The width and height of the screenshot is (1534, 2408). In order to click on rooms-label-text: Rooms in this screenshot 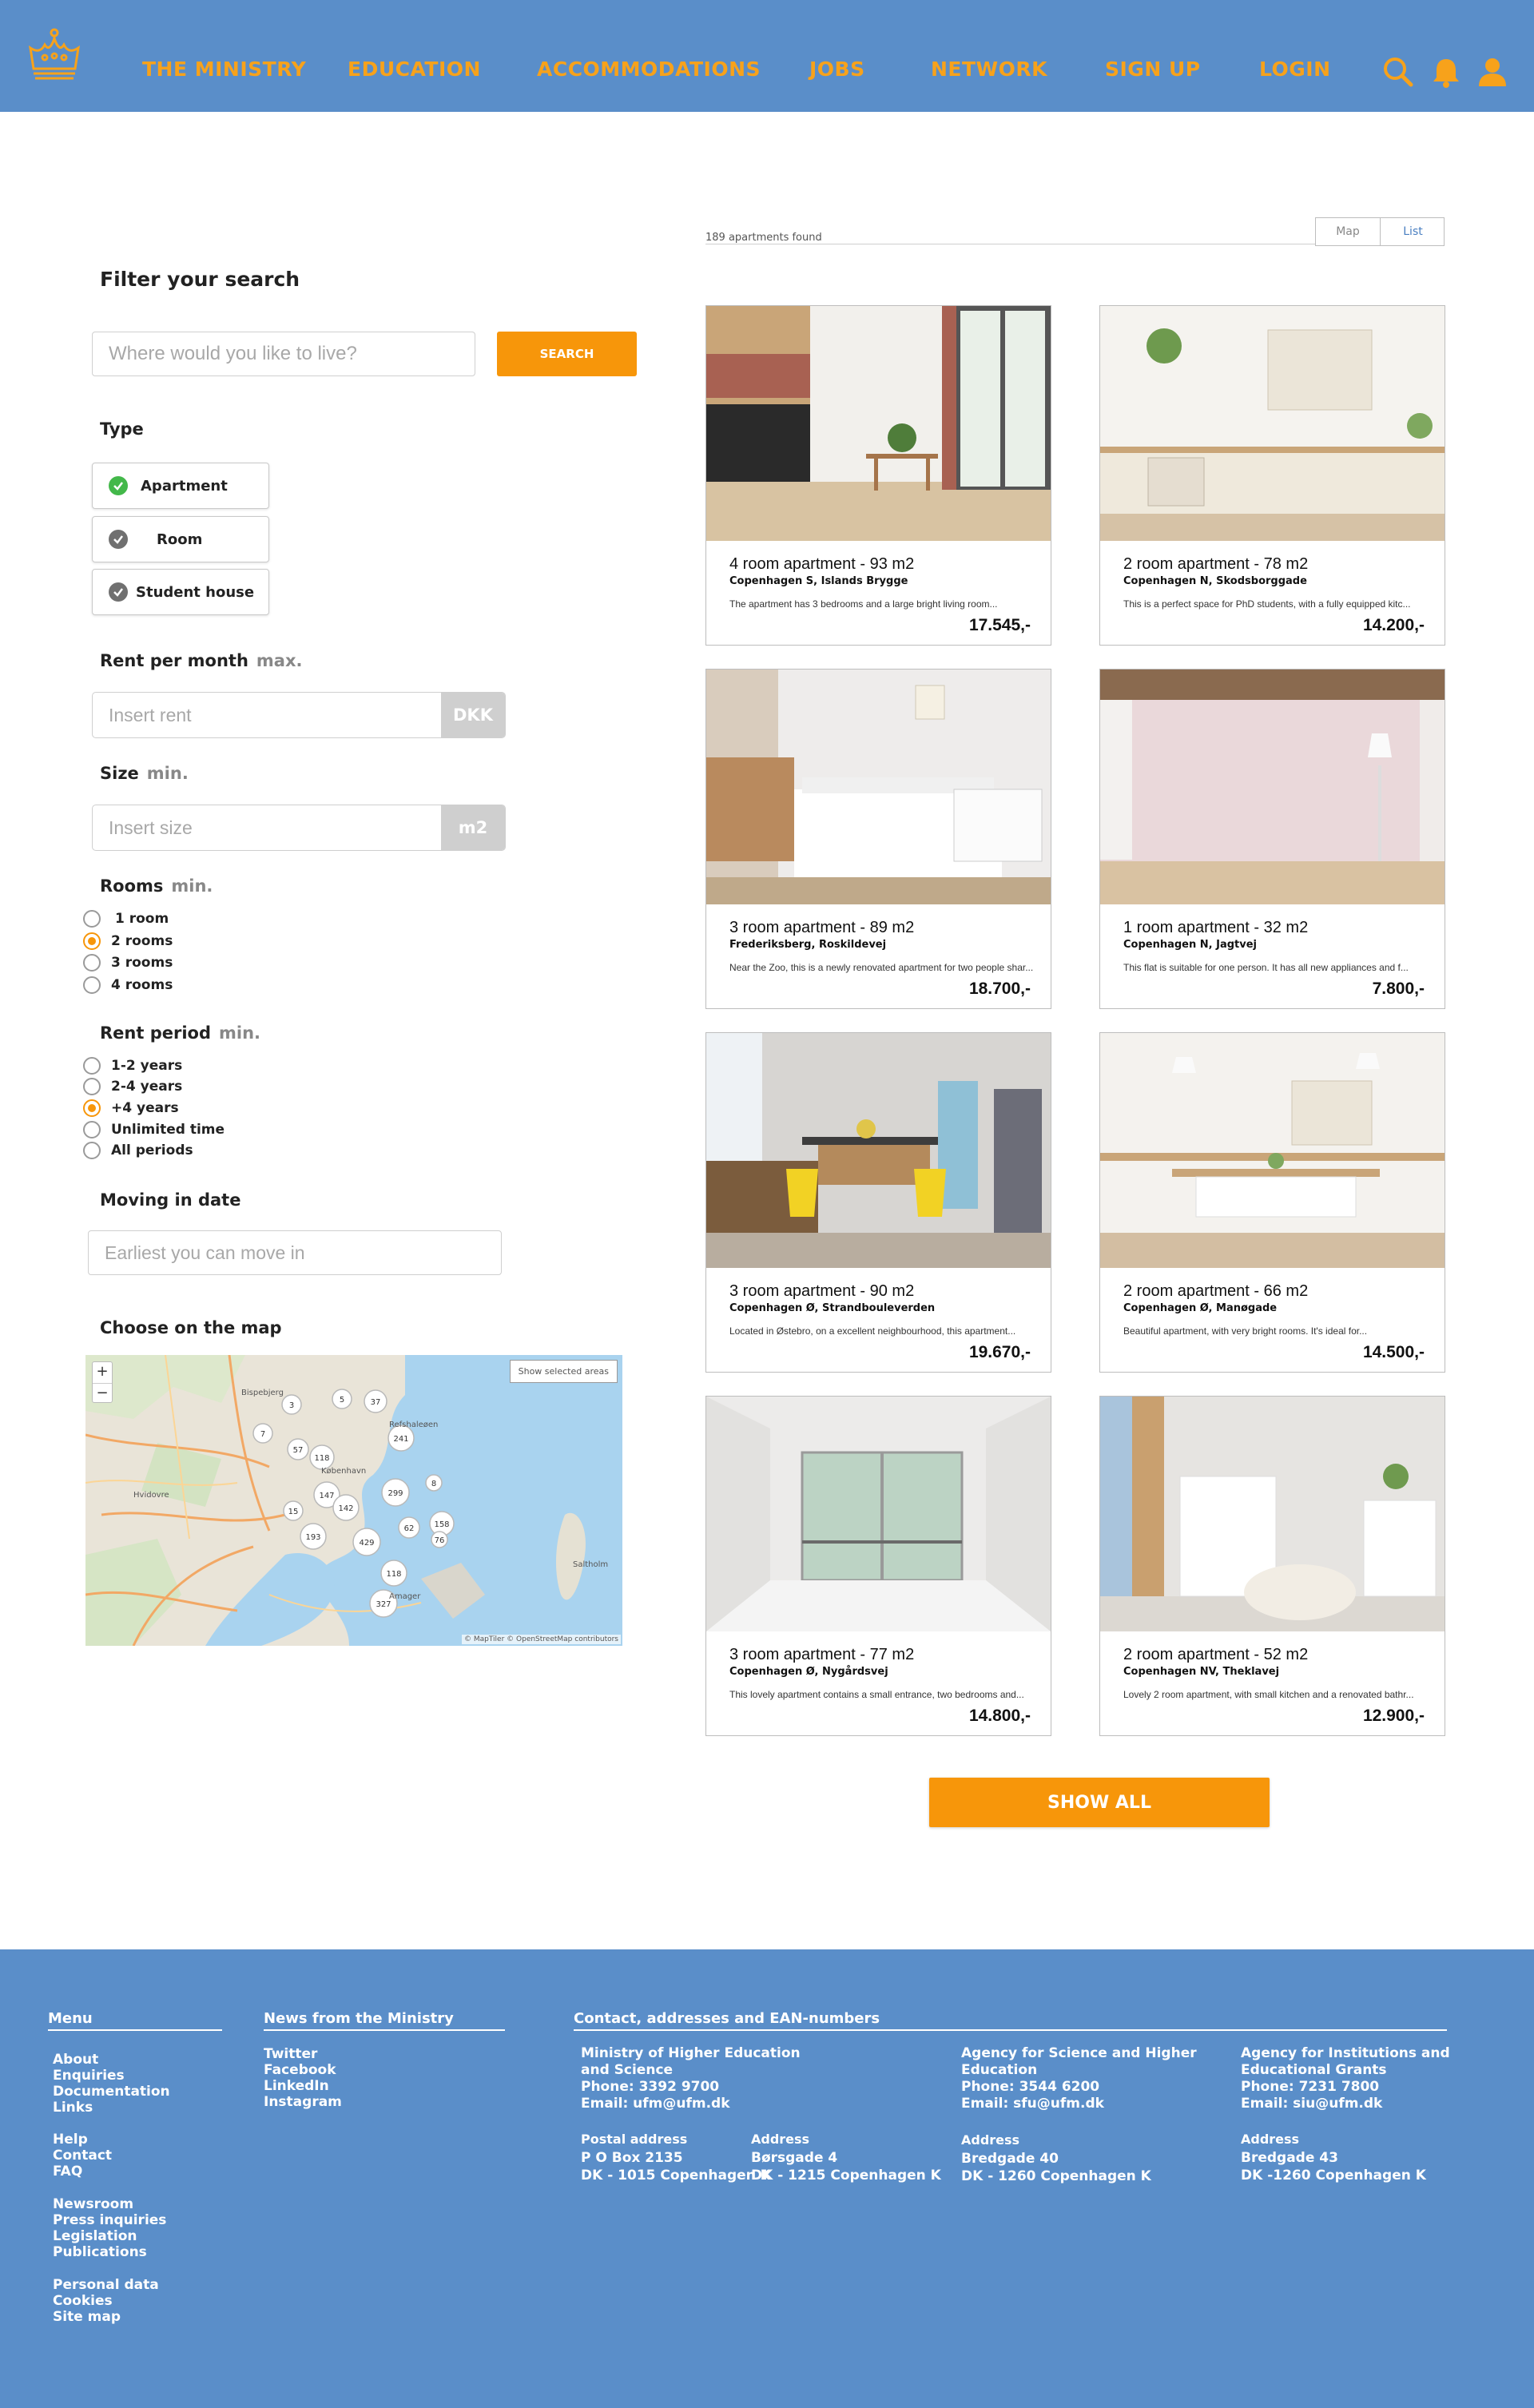, I will do `click(132, 886)`.